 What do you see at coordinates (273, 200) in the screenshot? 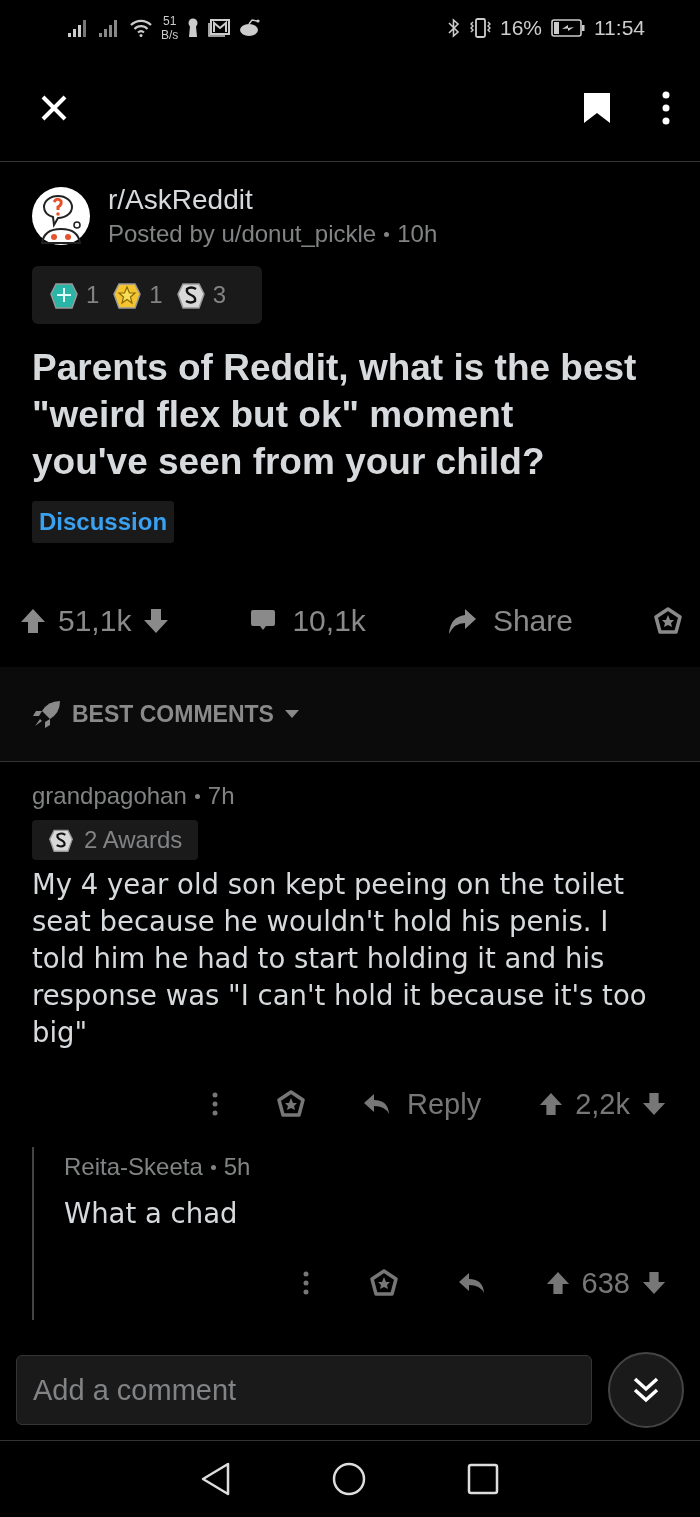
I see `subreddit-name: r/AskReddit` at bounding box center [273, 200].